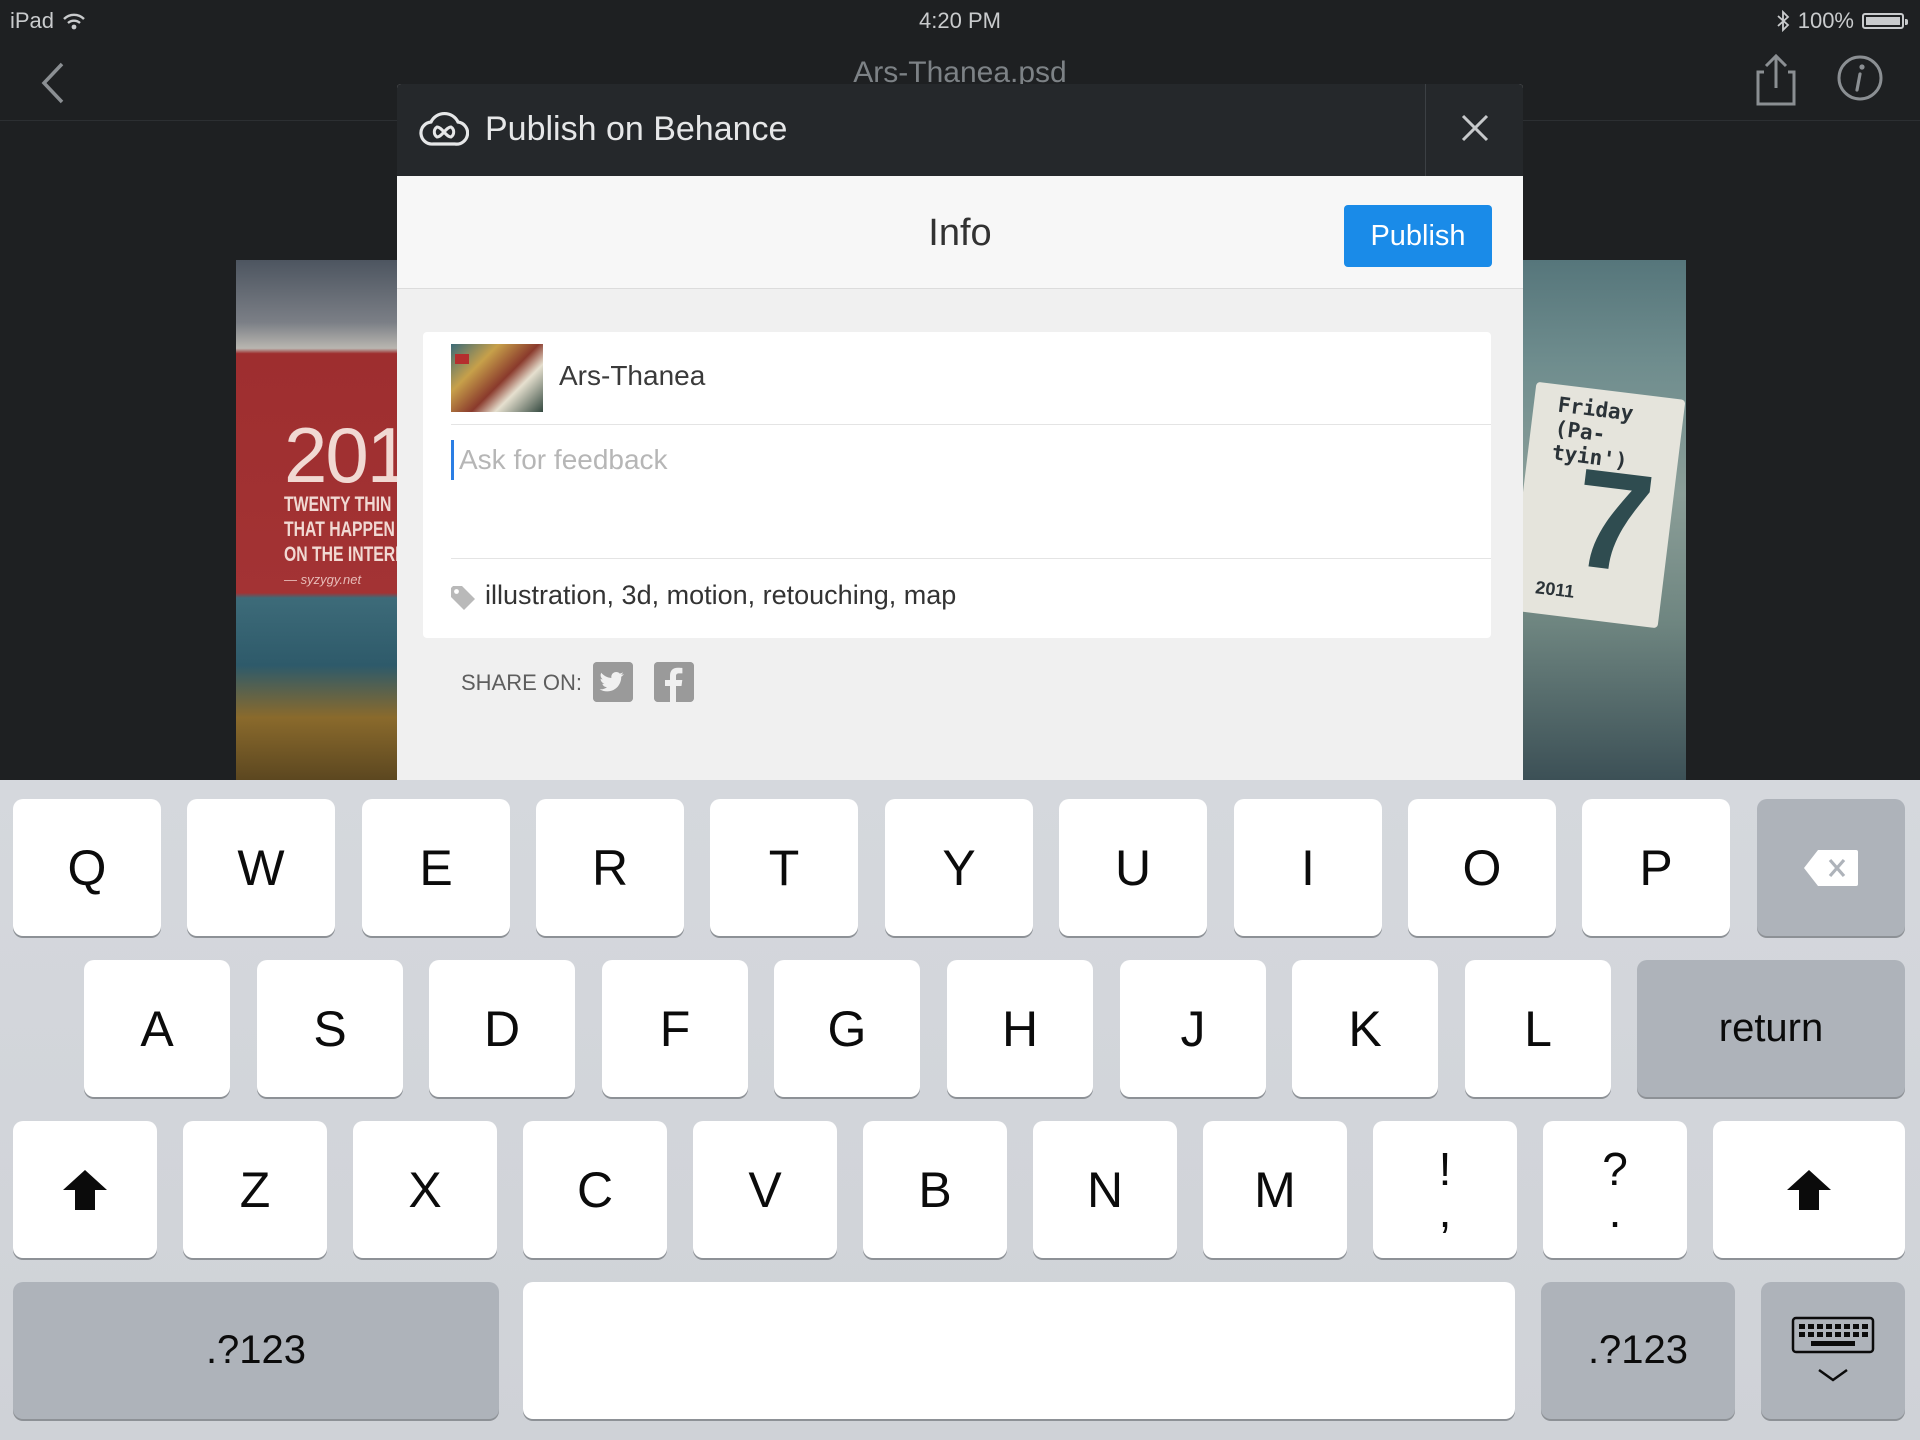 Image resolution: width=1920 pixels, height=1440 pixels. I want to click on status-bar: iPad 4:20 PM 100%, so click(960, 22).